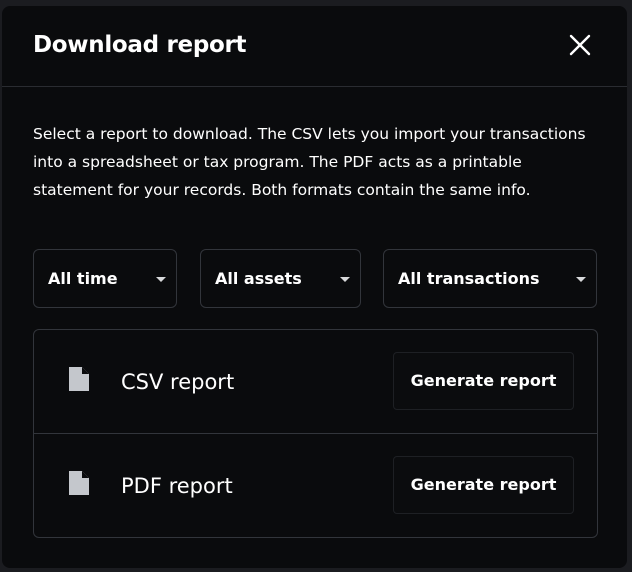 This screenshot has height=572, width=632. Describe the element at coordinates (258, 278) in the screenshot. I see `asset-label: All assets` at that location.